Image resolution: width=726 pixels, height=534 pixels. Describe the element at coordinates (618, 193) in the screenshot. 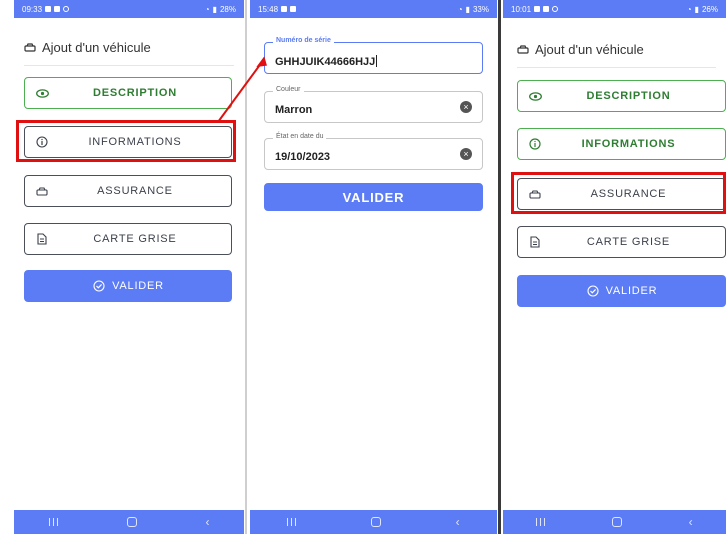

I see `highlight-assurance` at that location.